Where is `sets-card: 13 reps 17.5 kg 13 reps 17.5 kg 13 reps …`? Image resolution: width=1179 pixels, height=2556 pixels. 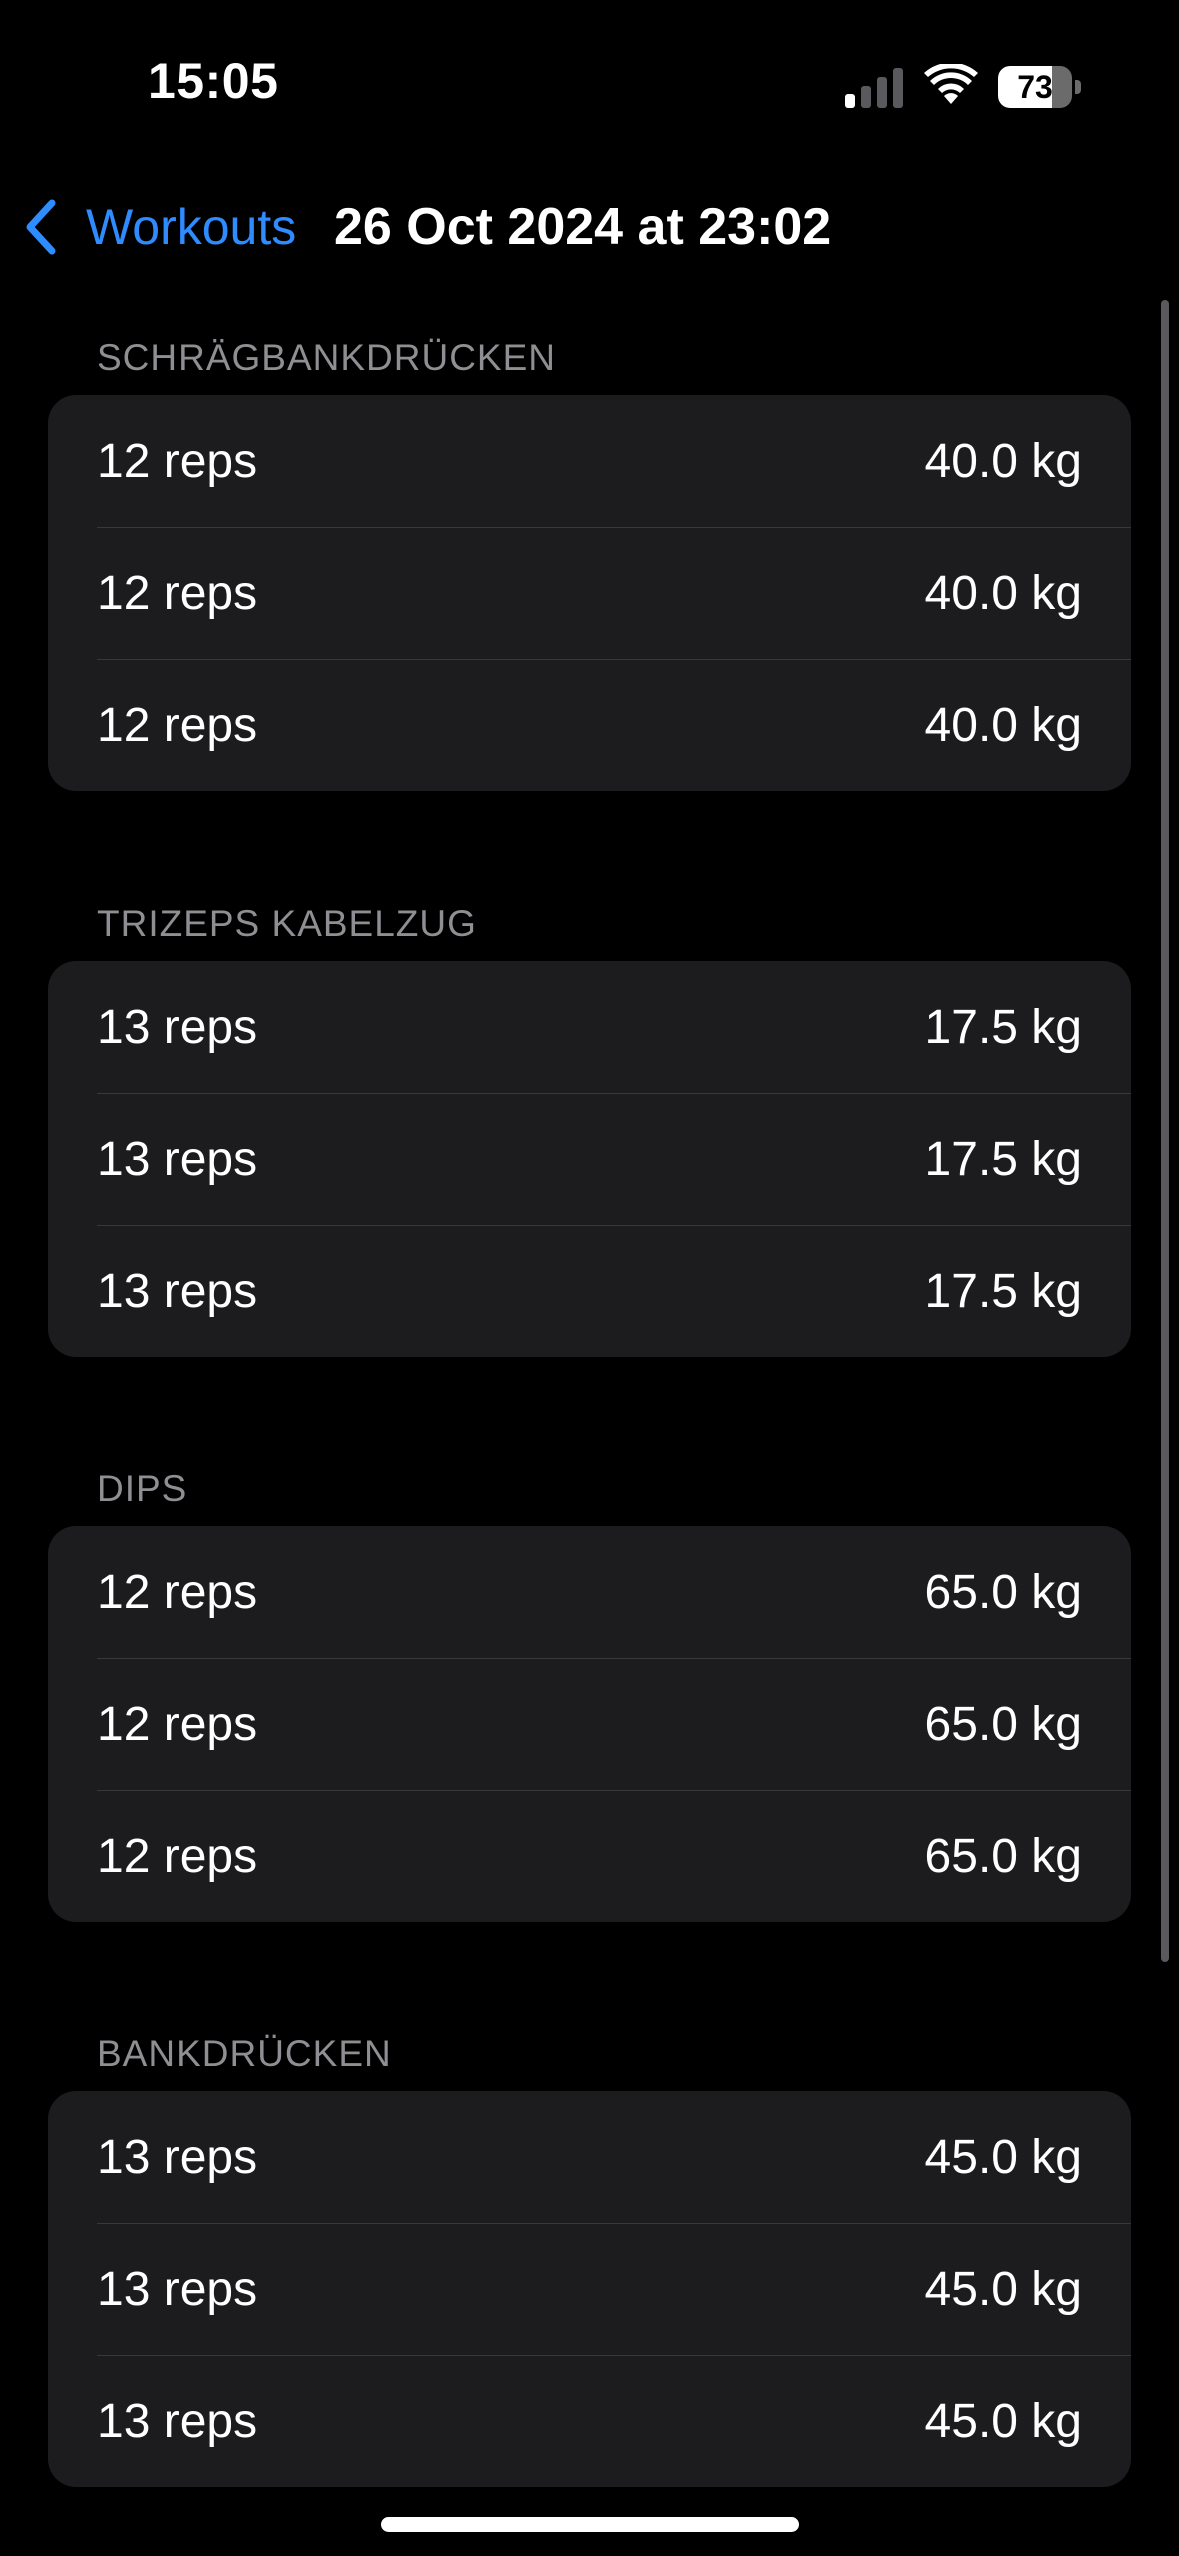
sets-card: 13 reps 17.5 kg 13 reps 17.5 kg 13 reps … is located at coordinates (589, 1159).